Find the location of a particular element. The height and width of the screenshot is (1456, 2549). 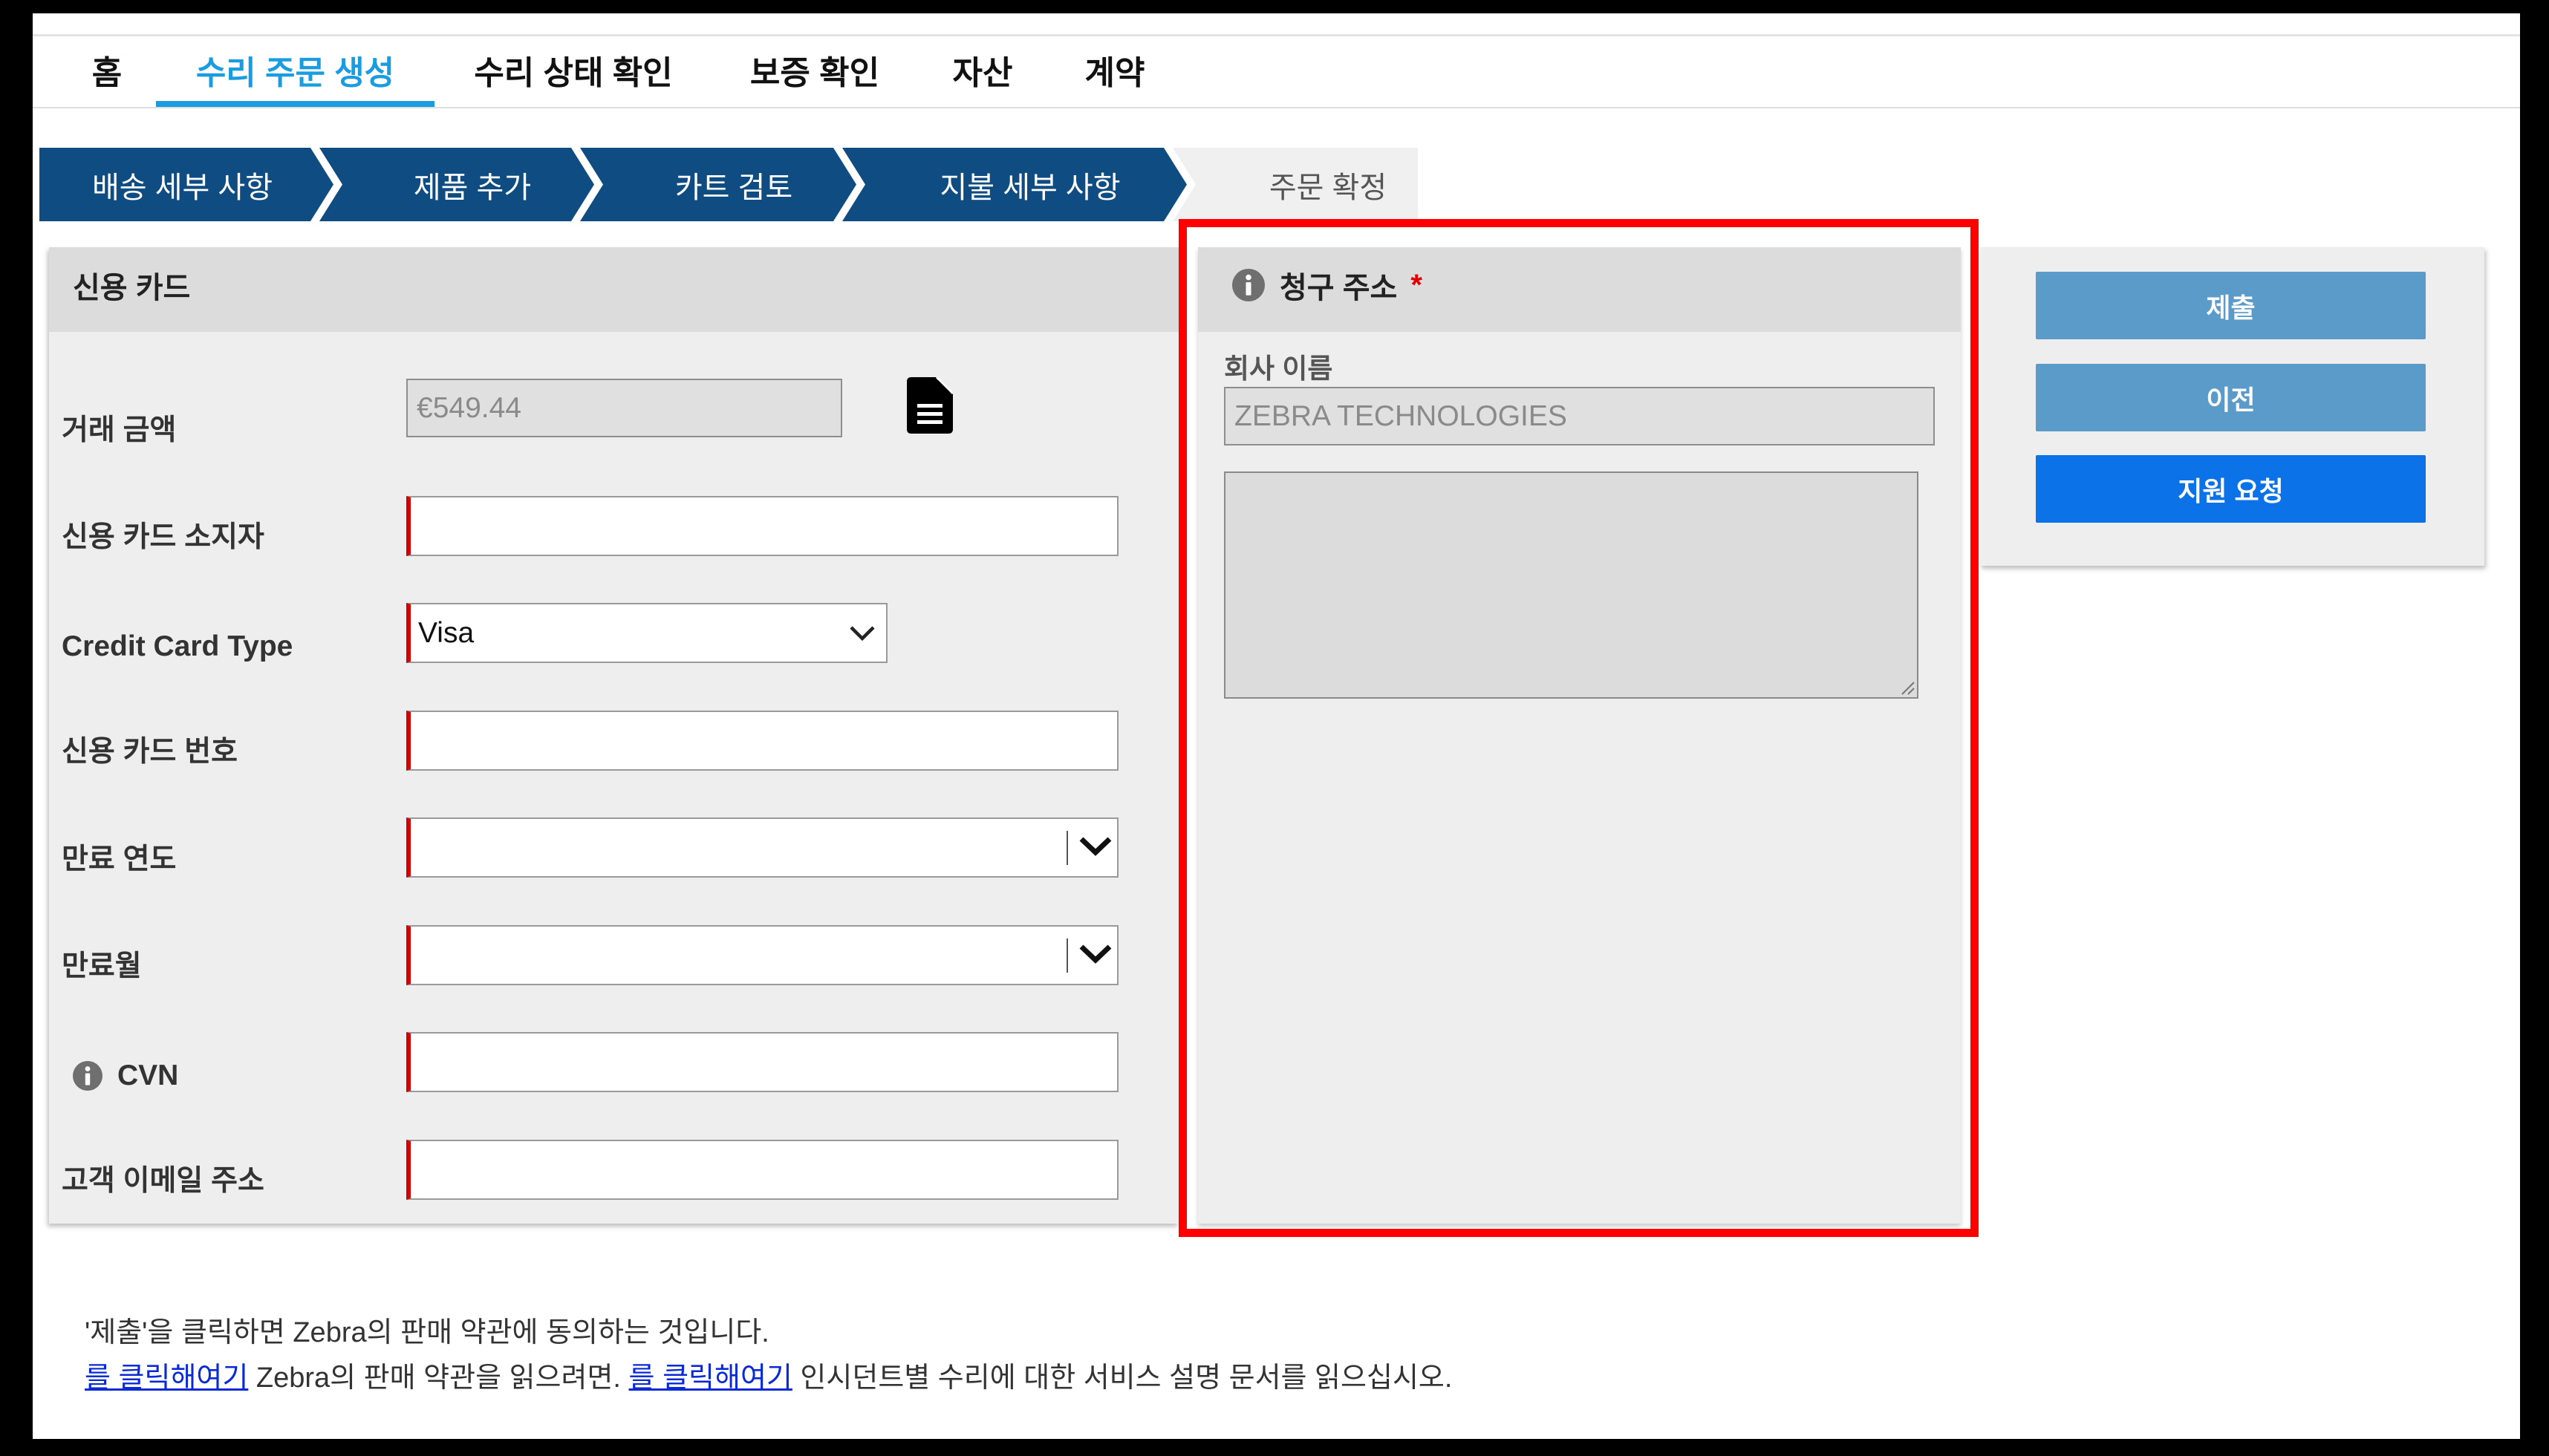

card-number-label: 신용 카드 번호 is located at coordinates (150, 752).